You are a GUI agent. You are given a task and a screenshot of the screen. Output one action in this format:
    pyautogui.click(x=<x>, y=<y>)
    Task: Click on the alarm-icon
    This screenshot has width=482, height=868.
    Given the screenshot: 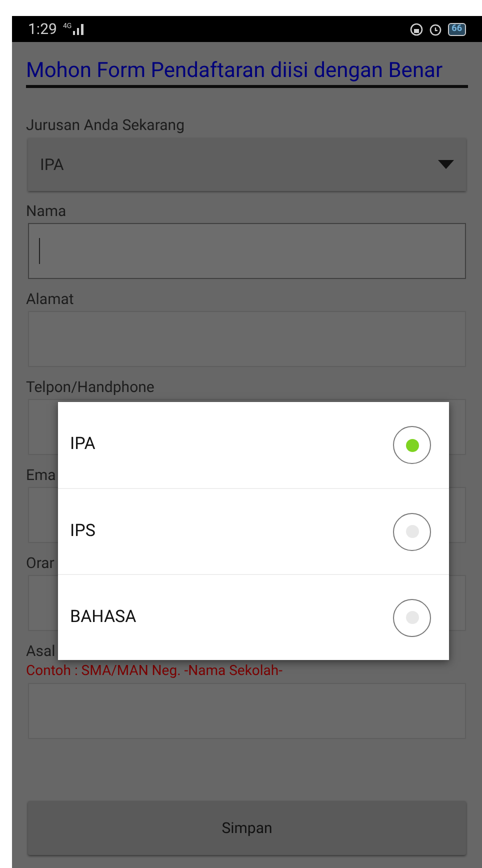 What is the action you would take?
    pyautogui.click(x=435, y=29)
    